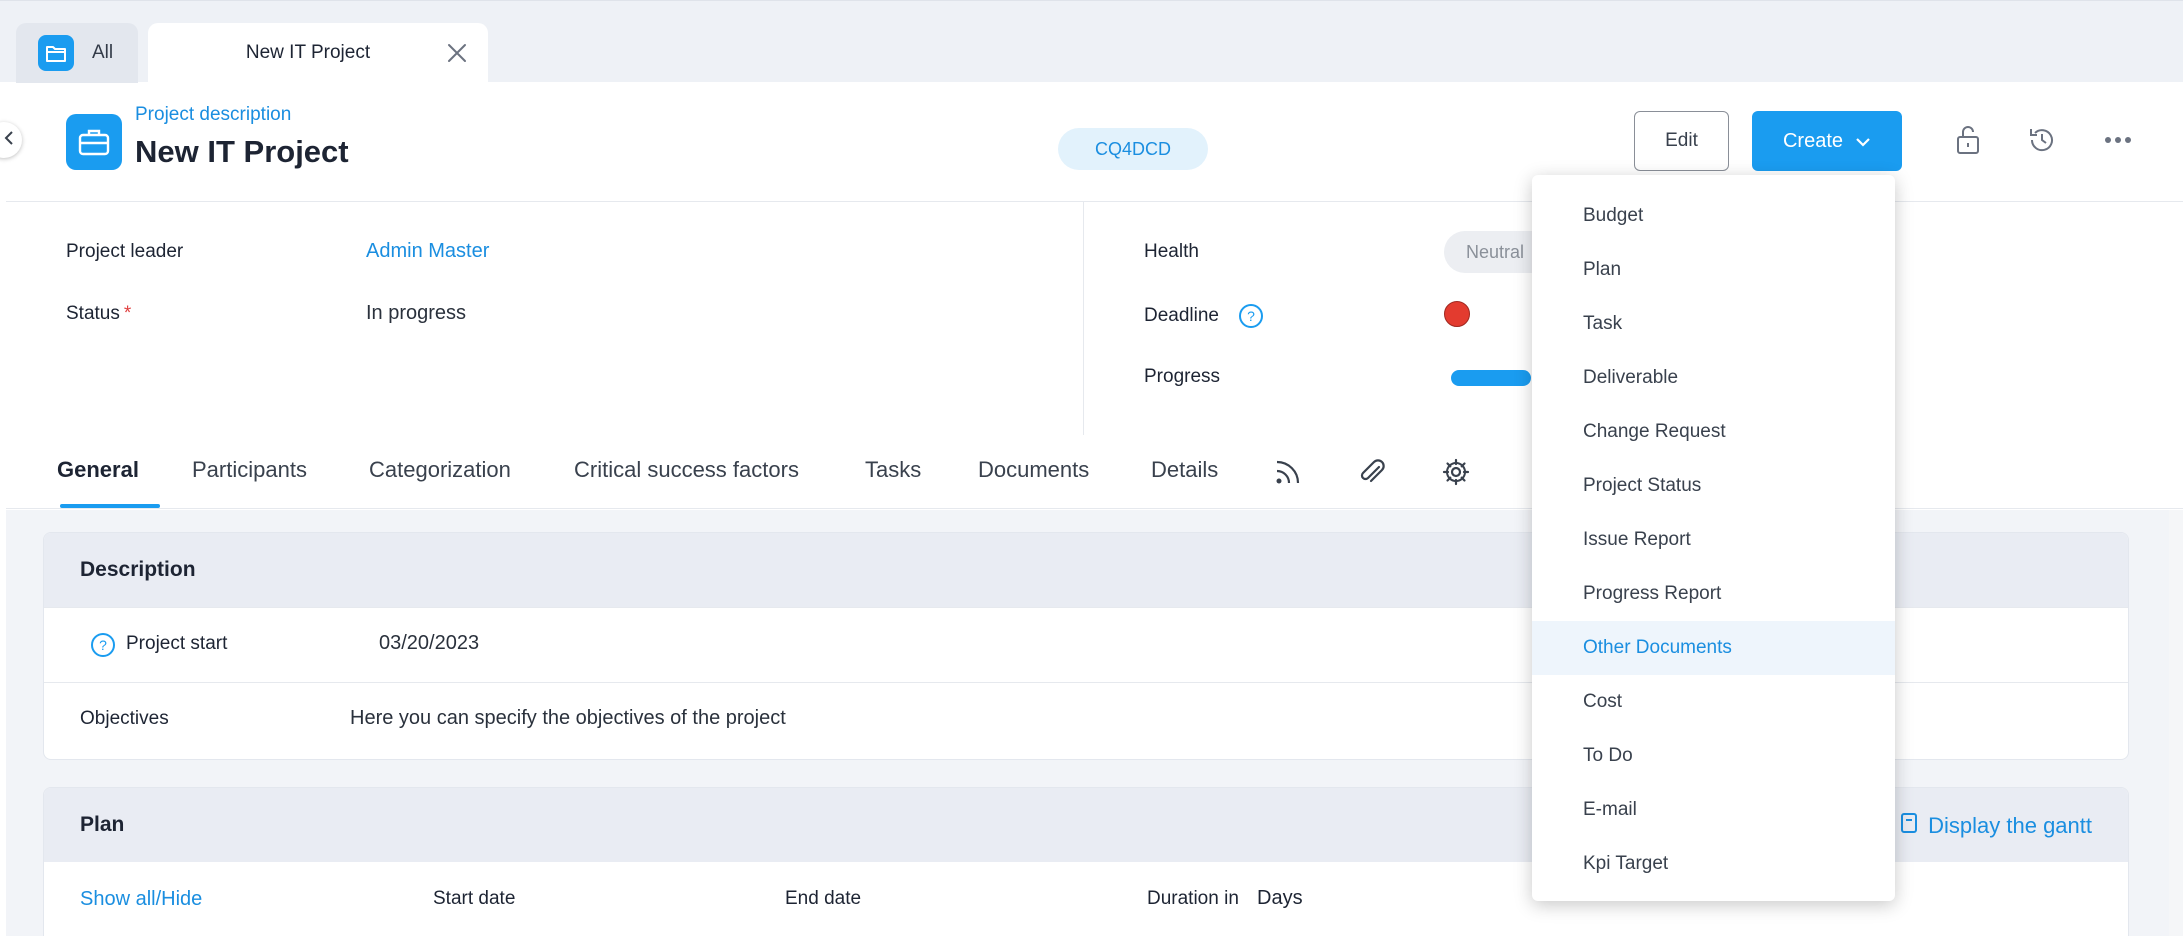 Image resolution: width=2183 pixels, height=936 pixels. I want to click on scrollbar, so click(2176, 723).